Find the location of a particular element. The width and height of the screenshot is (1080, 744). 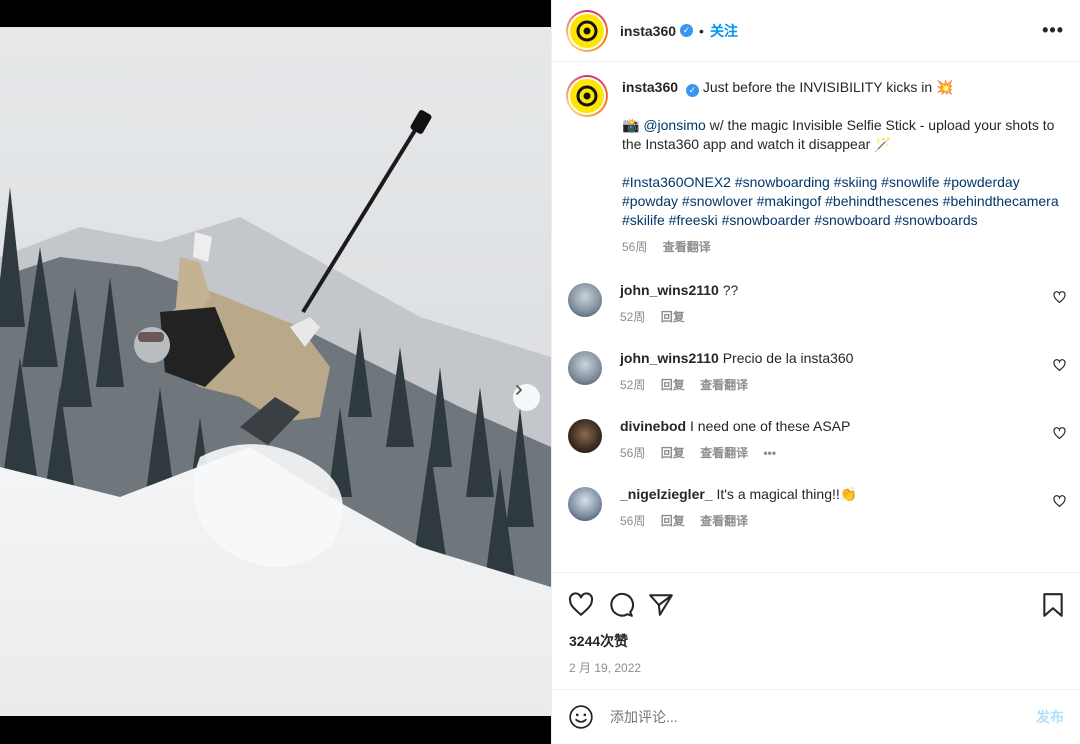

post-date: 2 月 19, 2022 is located at coordinates (816, 663).